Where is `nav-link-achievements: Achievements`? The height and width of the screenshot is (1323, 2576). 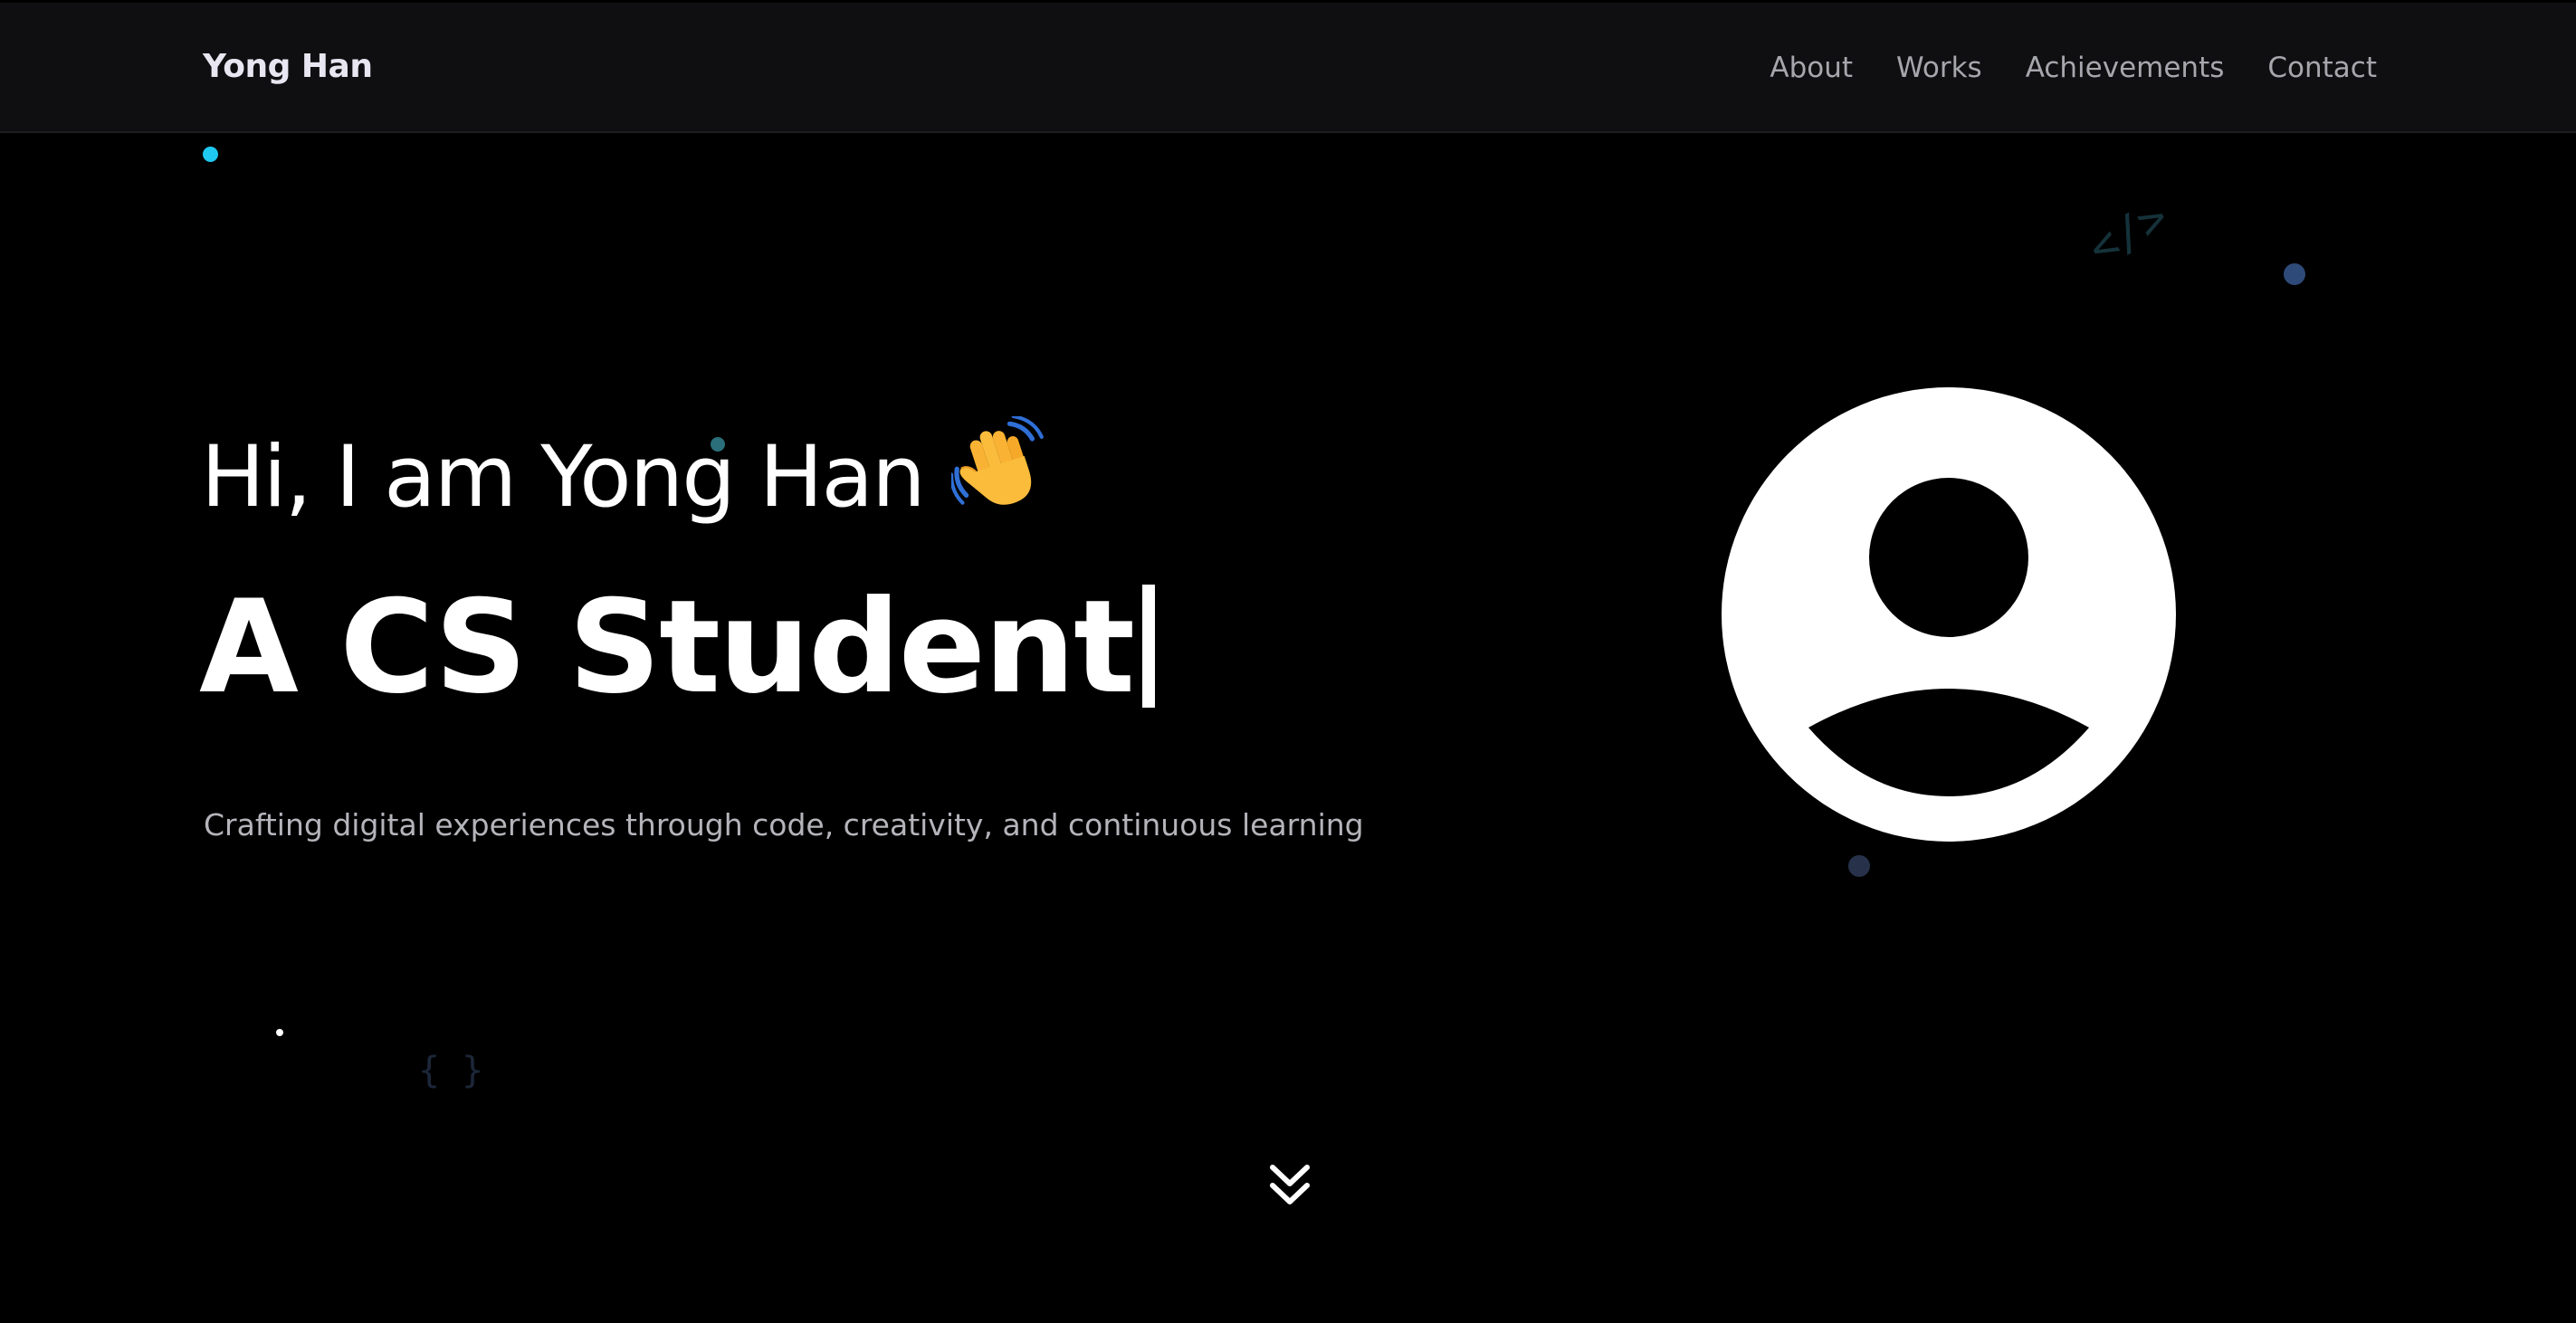
nav-link-achievements: Achievements is located at coordinates (2126, 68).